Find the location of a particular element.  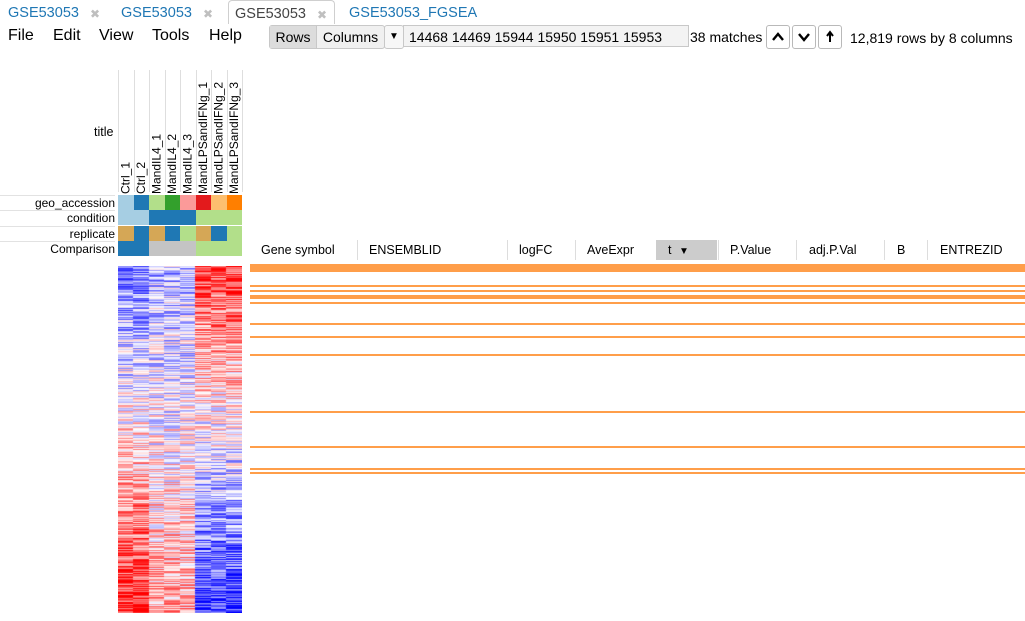

menu-tools: Tools is located at coordinates (170, 36).